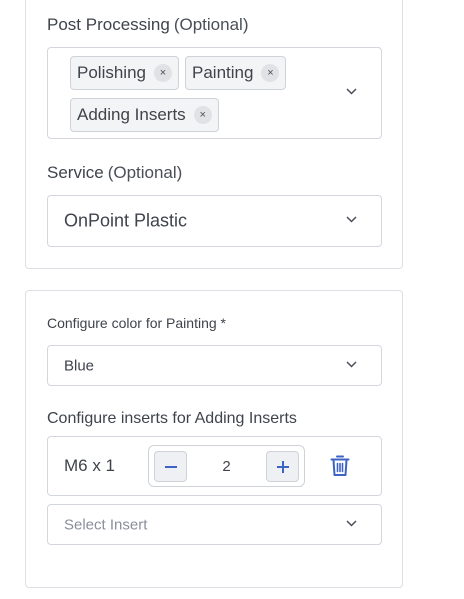  I want to click on chip-painting: Painting ×, so click(236, 73).